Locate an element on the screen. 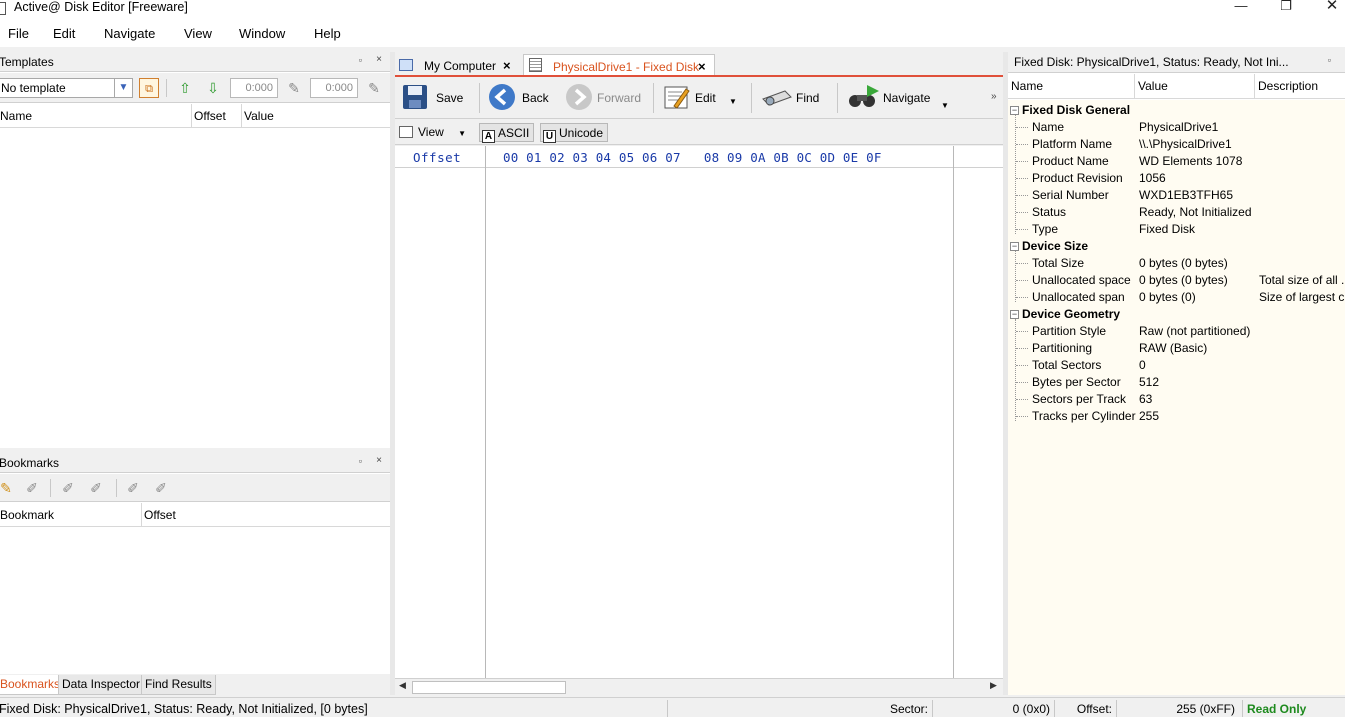 The height and width of the screenshot is (717, 1345). apply-template-icon: ⧉ is located at coordinates (149, 88).